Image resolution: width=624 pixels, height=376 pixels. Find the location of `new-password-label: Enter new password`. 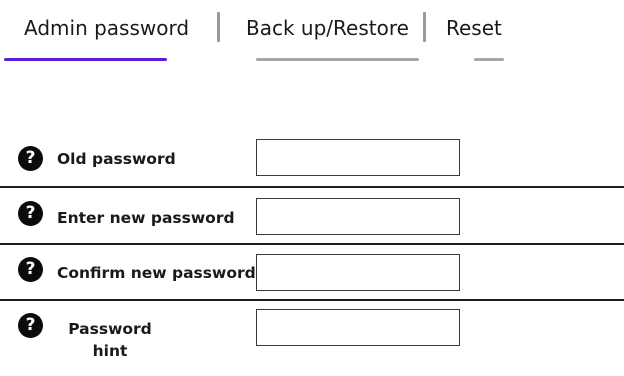

new-password-label: Enter new password is located at coordinates (146, 218).